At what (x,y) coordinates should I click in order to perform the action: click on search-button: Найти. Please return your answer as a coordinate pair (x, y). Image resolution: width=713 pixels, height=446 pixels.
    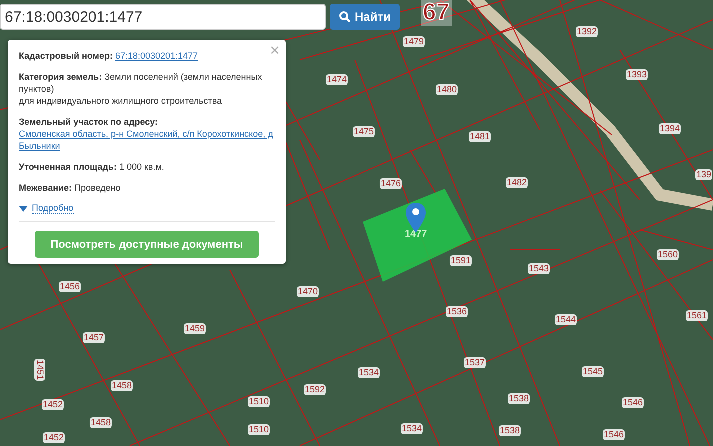
    Looking at the image, I should click on (365, 17).